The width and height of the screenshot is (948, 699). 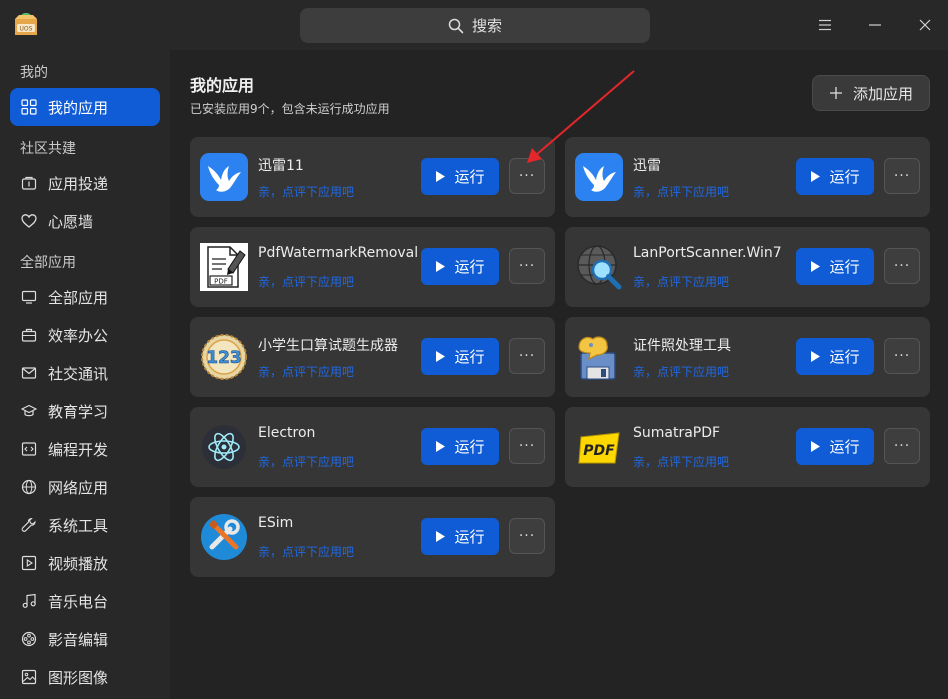 What do you see at coordinates (85, 335) in the screenshot?
I see `sidebar-item-office: 效率办公` at bounding box center [85, 335].